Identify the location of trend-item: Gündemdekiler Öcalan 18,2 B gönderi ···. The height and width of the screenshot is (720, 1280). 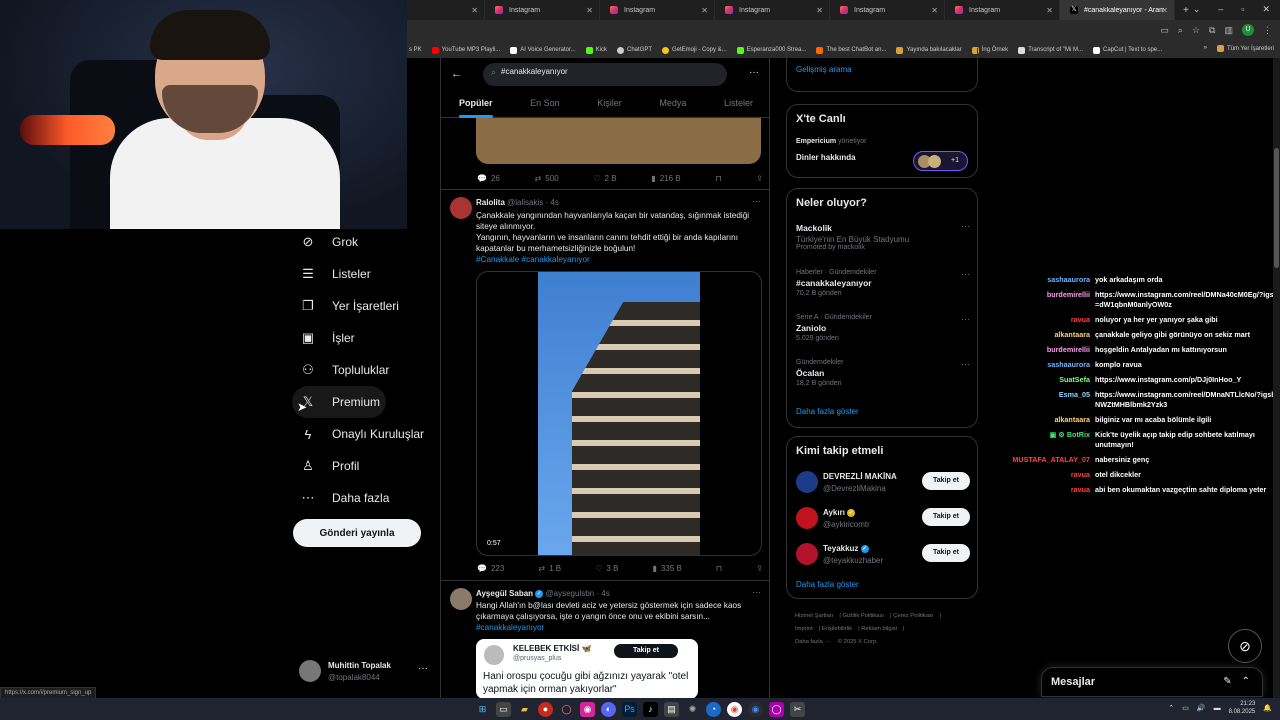
(883, 373).